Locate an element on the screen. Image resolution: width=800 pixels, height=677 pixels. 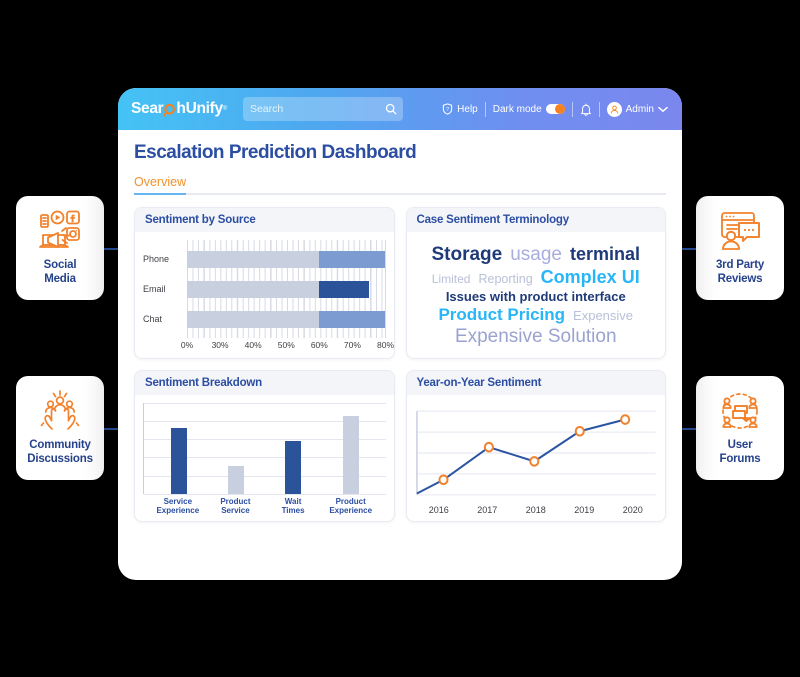
user-forums-icon is located at coordinates (740, 411).